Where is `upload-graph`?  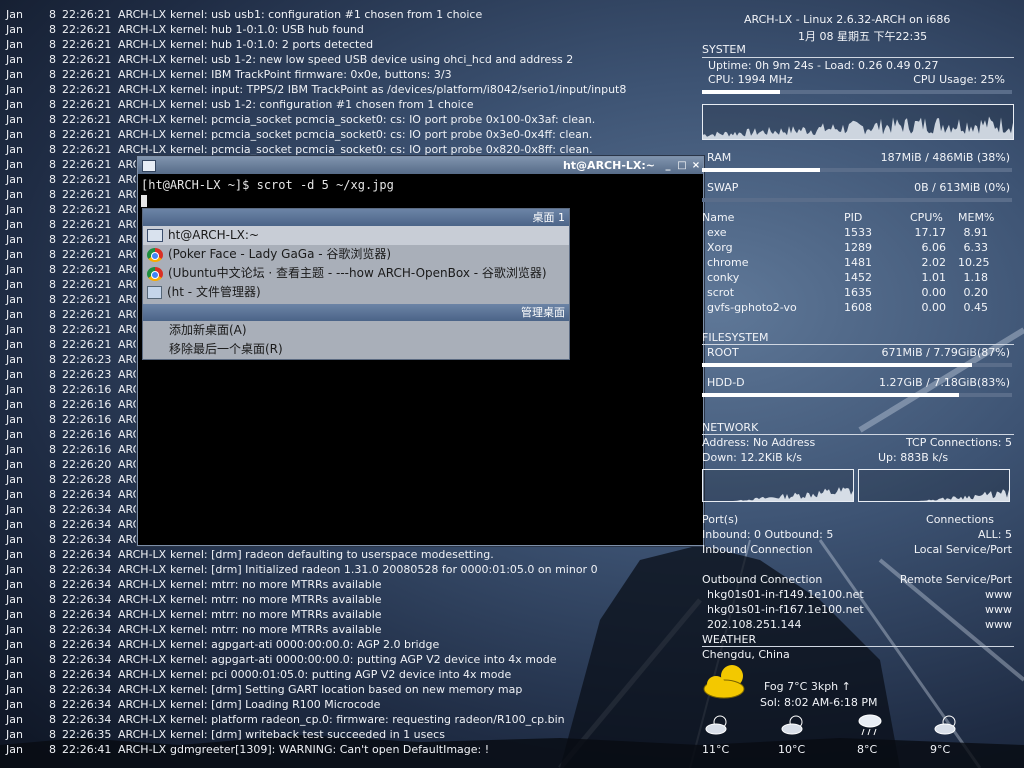
upload-graph is located at coordinates (934, 485).